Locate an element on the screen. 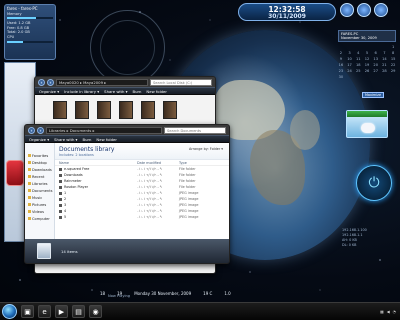 This screenshot has height=320, width=400. tray-clock-icon: ◔ is located at coordinates (394, 311).